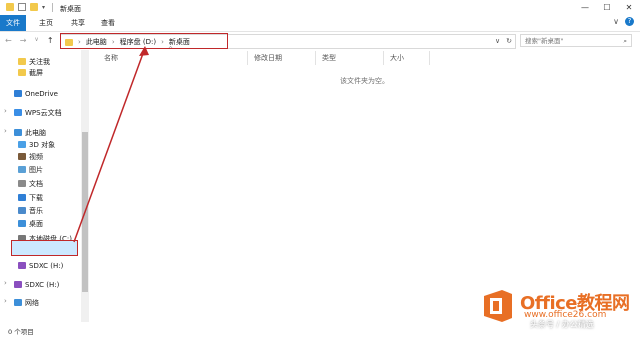 This screenshot has height=337, width=640. What do you see at coordinates (562, 324) in the screenshot?
I see `watermark-text: 头条号 / 办公精选` at bounding box center [562, 324].